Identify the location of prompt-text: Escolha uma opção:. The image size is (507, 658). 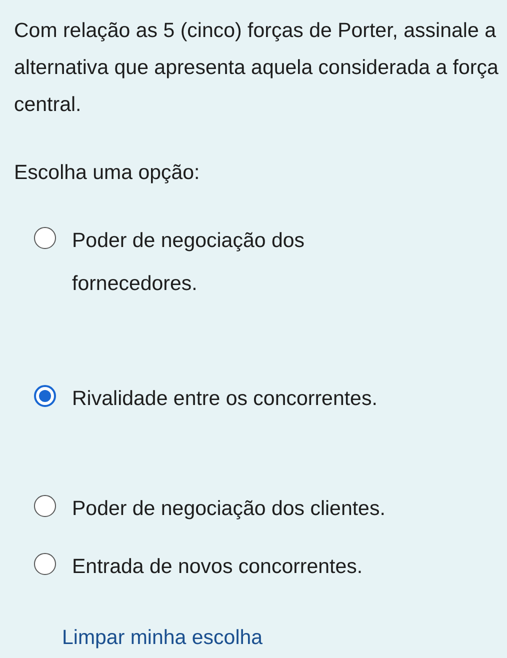
(107, 173).